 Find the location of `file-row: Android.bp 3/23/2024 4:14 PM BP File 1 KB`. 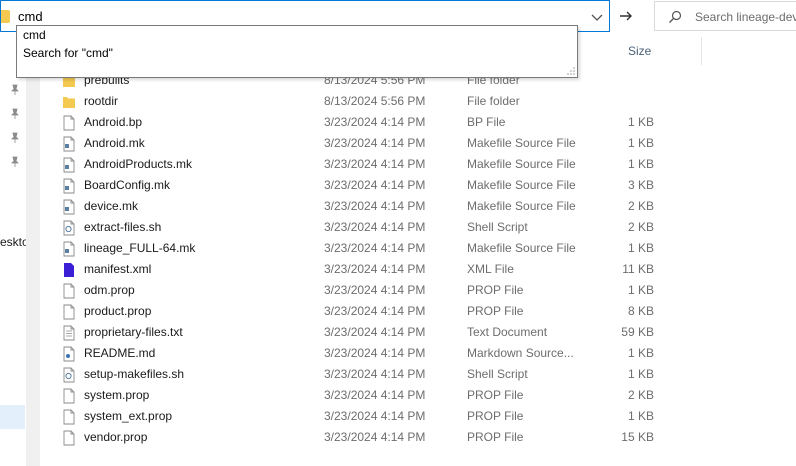

file-row: Android.bp 3/23/2024 4:14 PM BP File 1 KB is located at coordinates (418, 122).